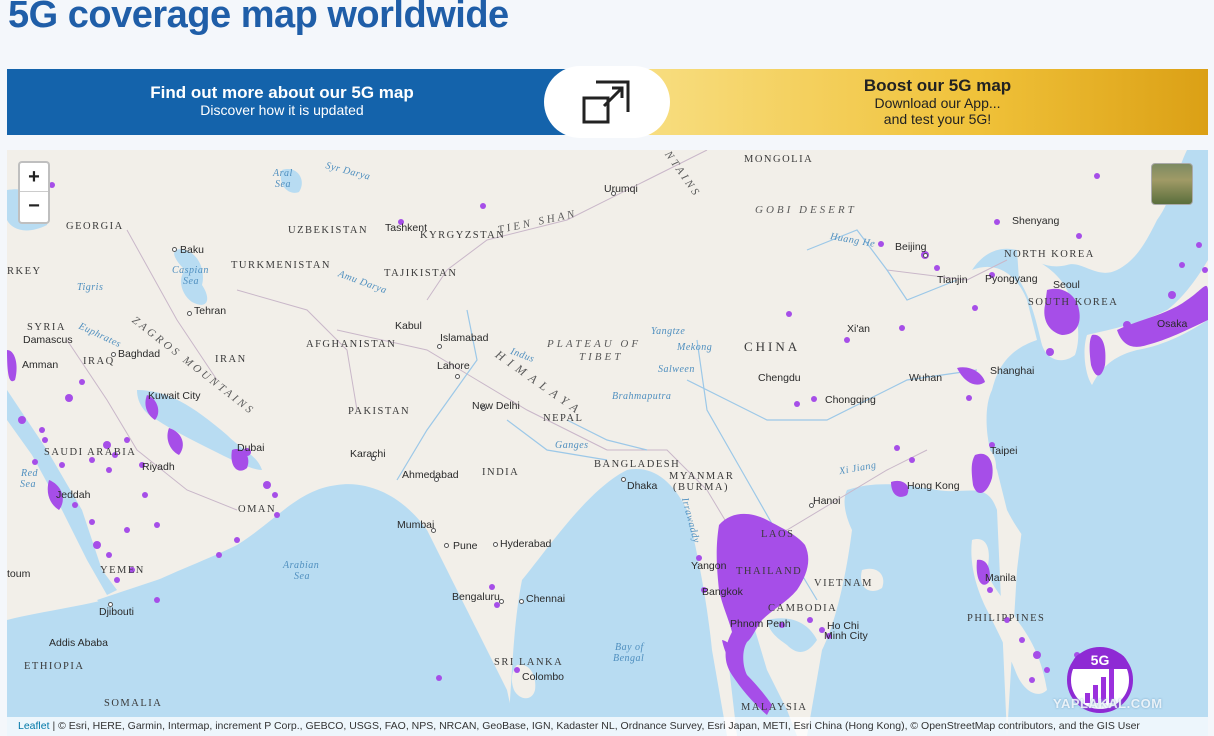  I want to click on region-plateau: PLATEAU OF, so click(594, 344).